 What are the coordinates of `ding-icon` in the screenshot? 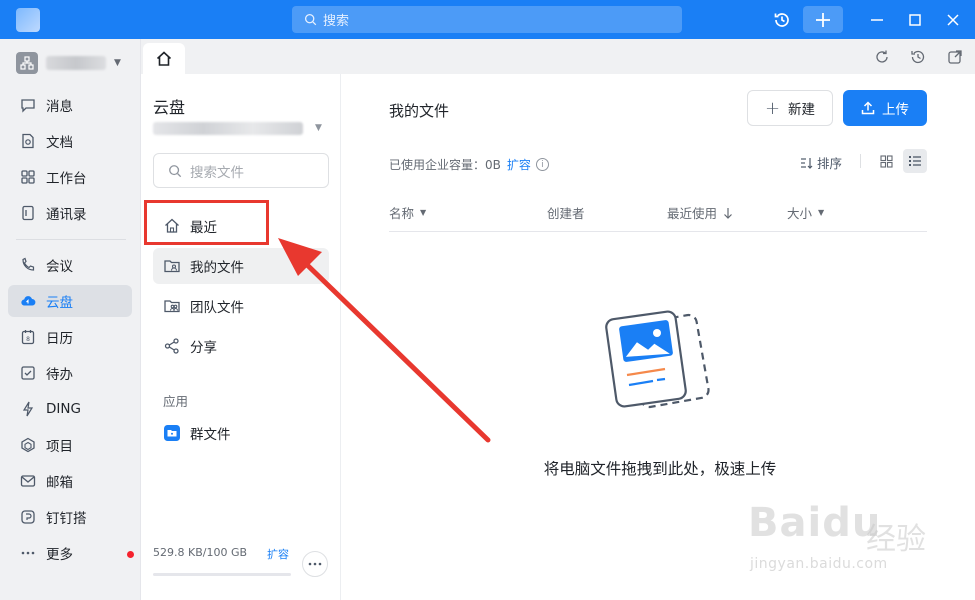 It's located at (28, 409).